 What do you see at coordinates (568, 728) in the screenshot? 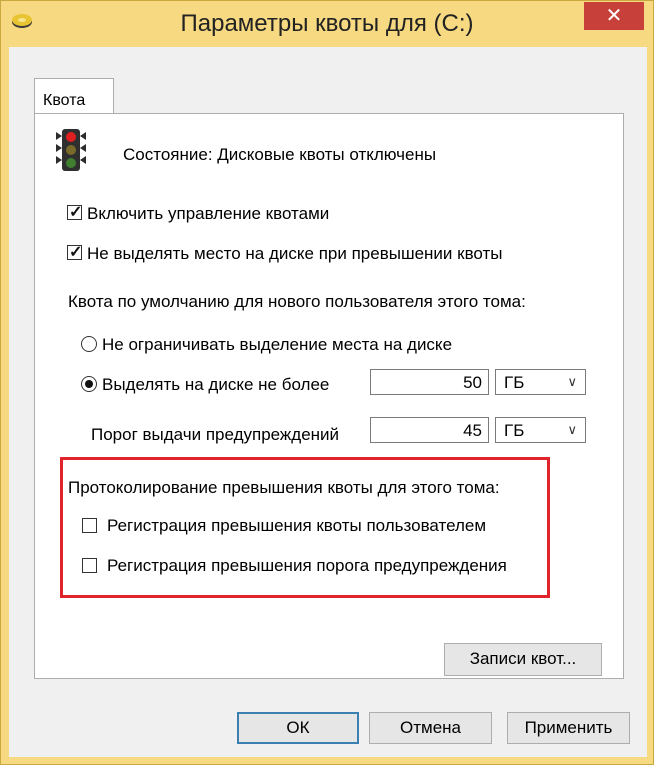
I see `apply-button: Применить` at bounding box center [568, 728].